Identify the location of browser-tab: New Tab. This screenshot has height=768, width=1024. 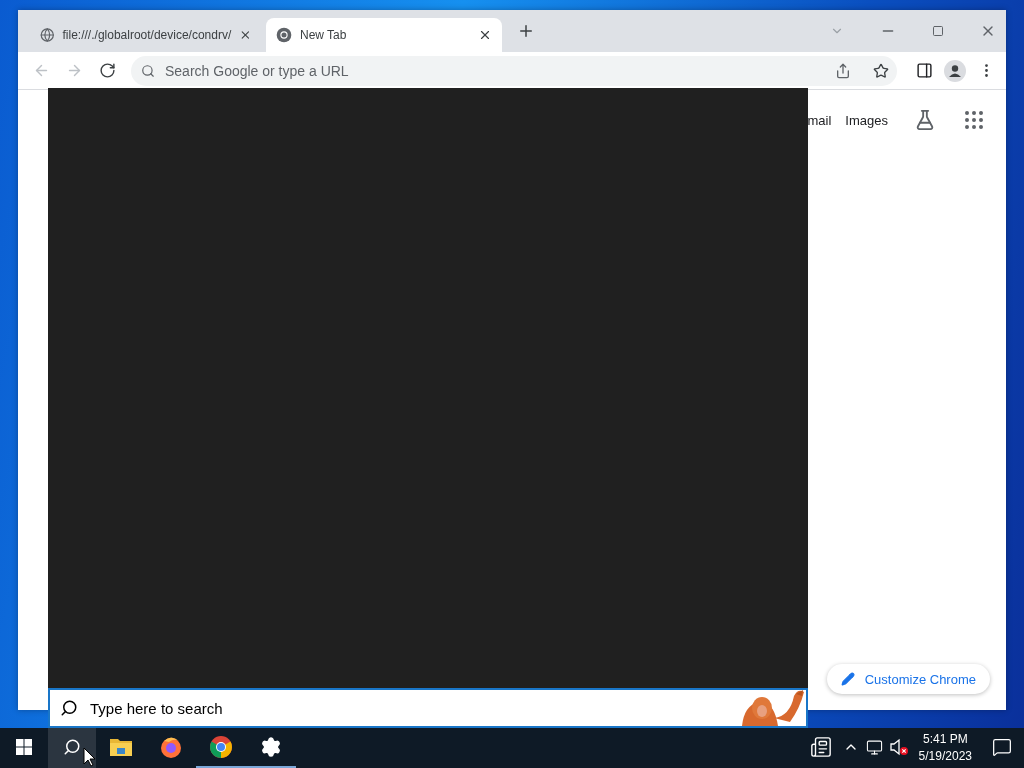
(384, 35).